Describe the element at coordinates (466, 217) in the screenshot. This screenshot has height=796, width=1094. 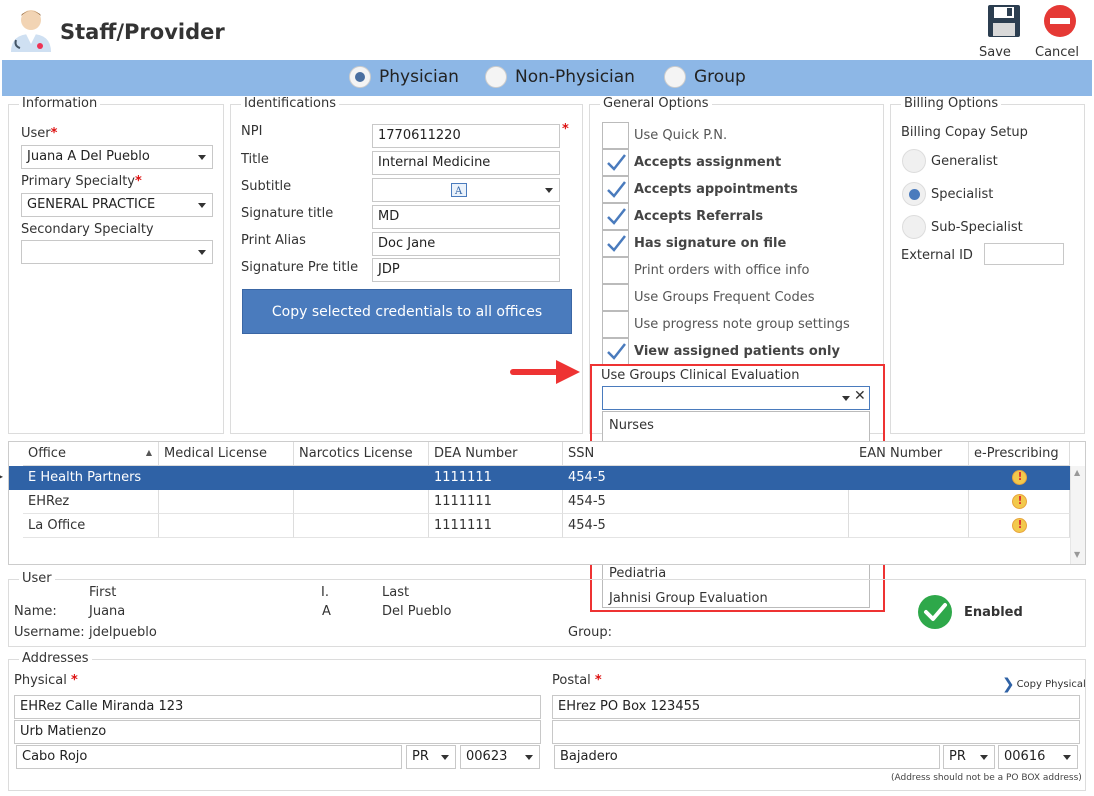
I see `signature-title-input: MD` at that location.